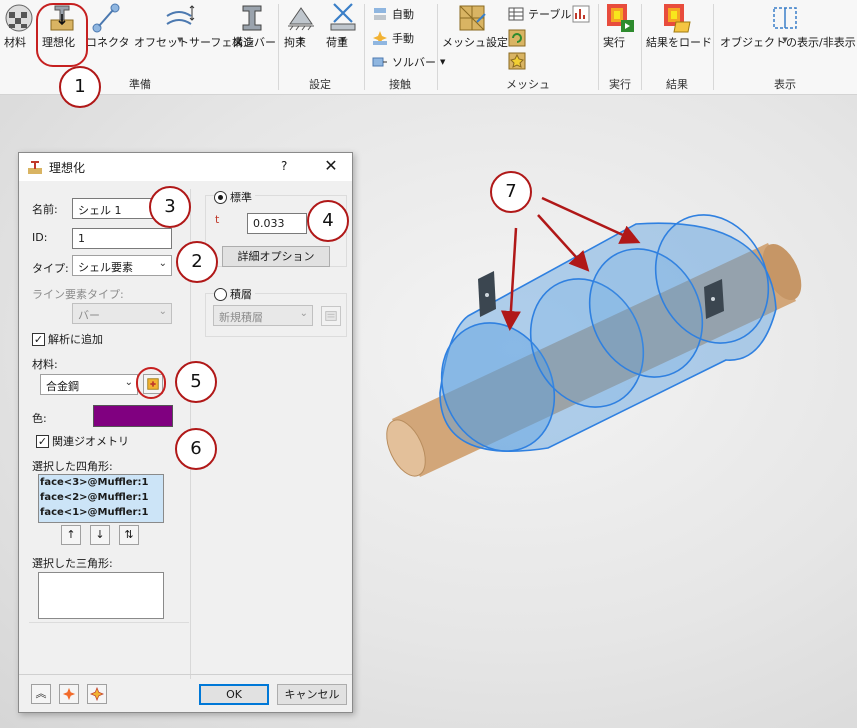 The height and width of the screenshot is (728, 857). Describe the element at coordinates (393, 38) in the screenshot. I see `contact-manual-button: 手動` at that location.